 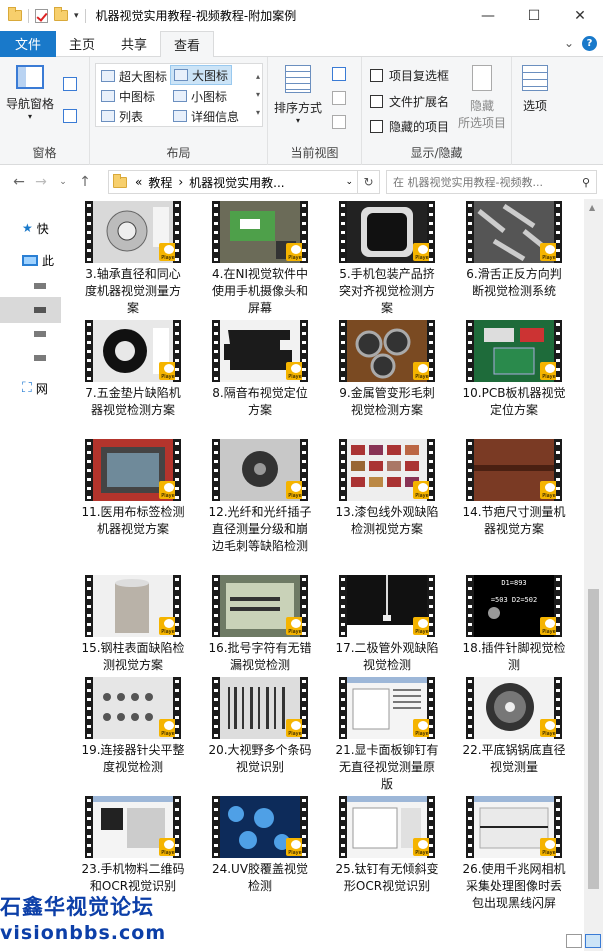 What do you see at coordinates (134, 76) in the screenshot?
I see `layout-extra-large-icons: 超大图标` at bounding box center [134, 76].